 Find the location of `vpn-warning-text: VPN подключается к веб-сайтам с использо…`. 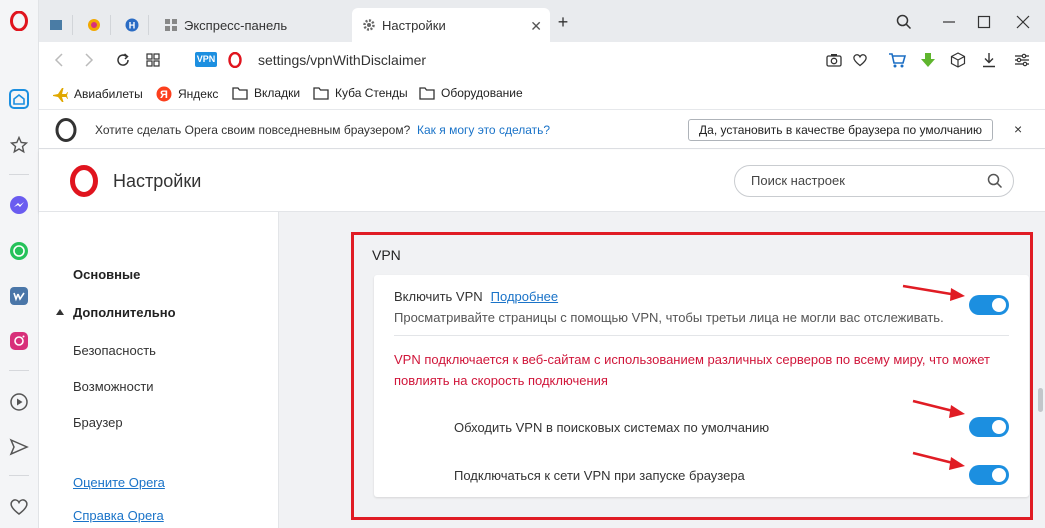

vpn-warning-text: VPN подключается к веб-сайтам с использо… is located at coordinates (692, 370).